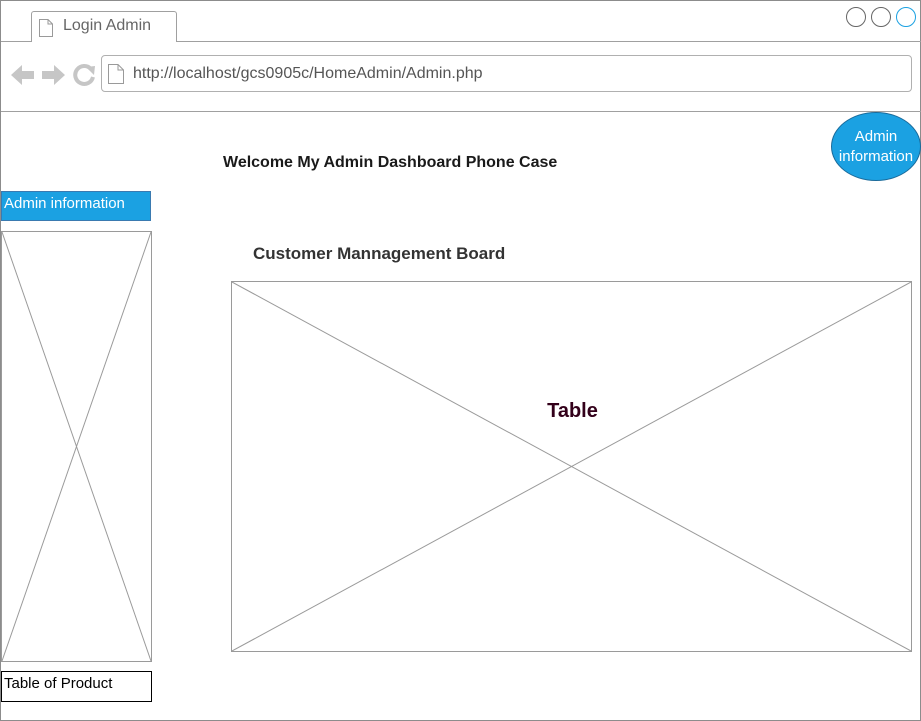  I want to click on admin-info-circle-button: Admin information, so click(876, 146).